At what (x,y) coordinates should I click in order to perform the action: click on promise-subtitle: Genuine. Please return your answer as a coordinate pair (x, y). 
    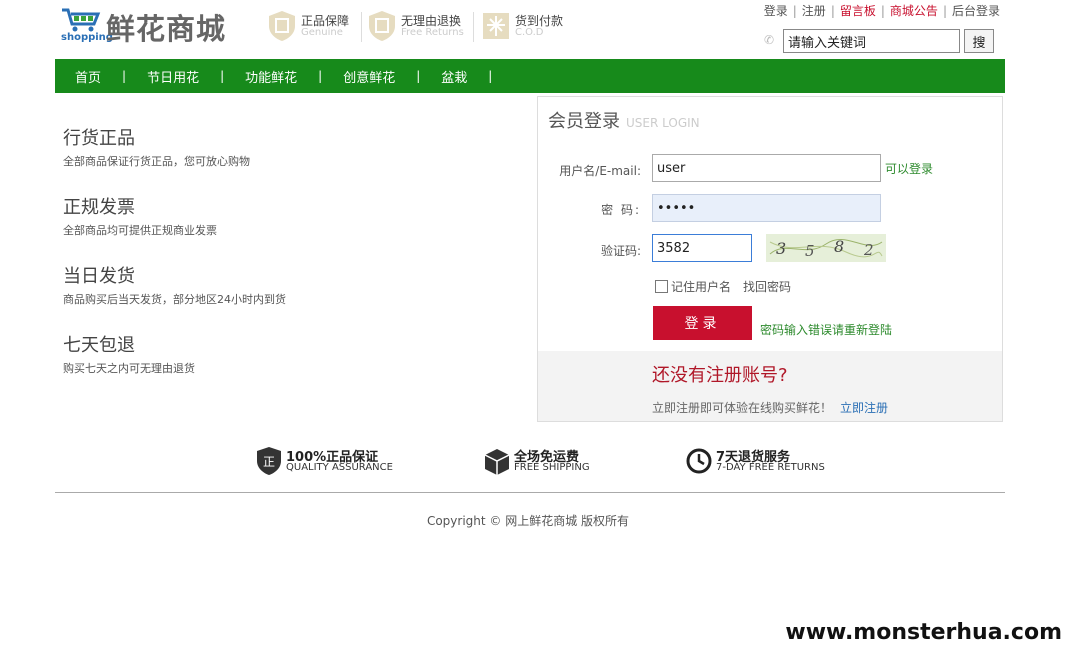
    Looking at the image, I should click on (322, 32).